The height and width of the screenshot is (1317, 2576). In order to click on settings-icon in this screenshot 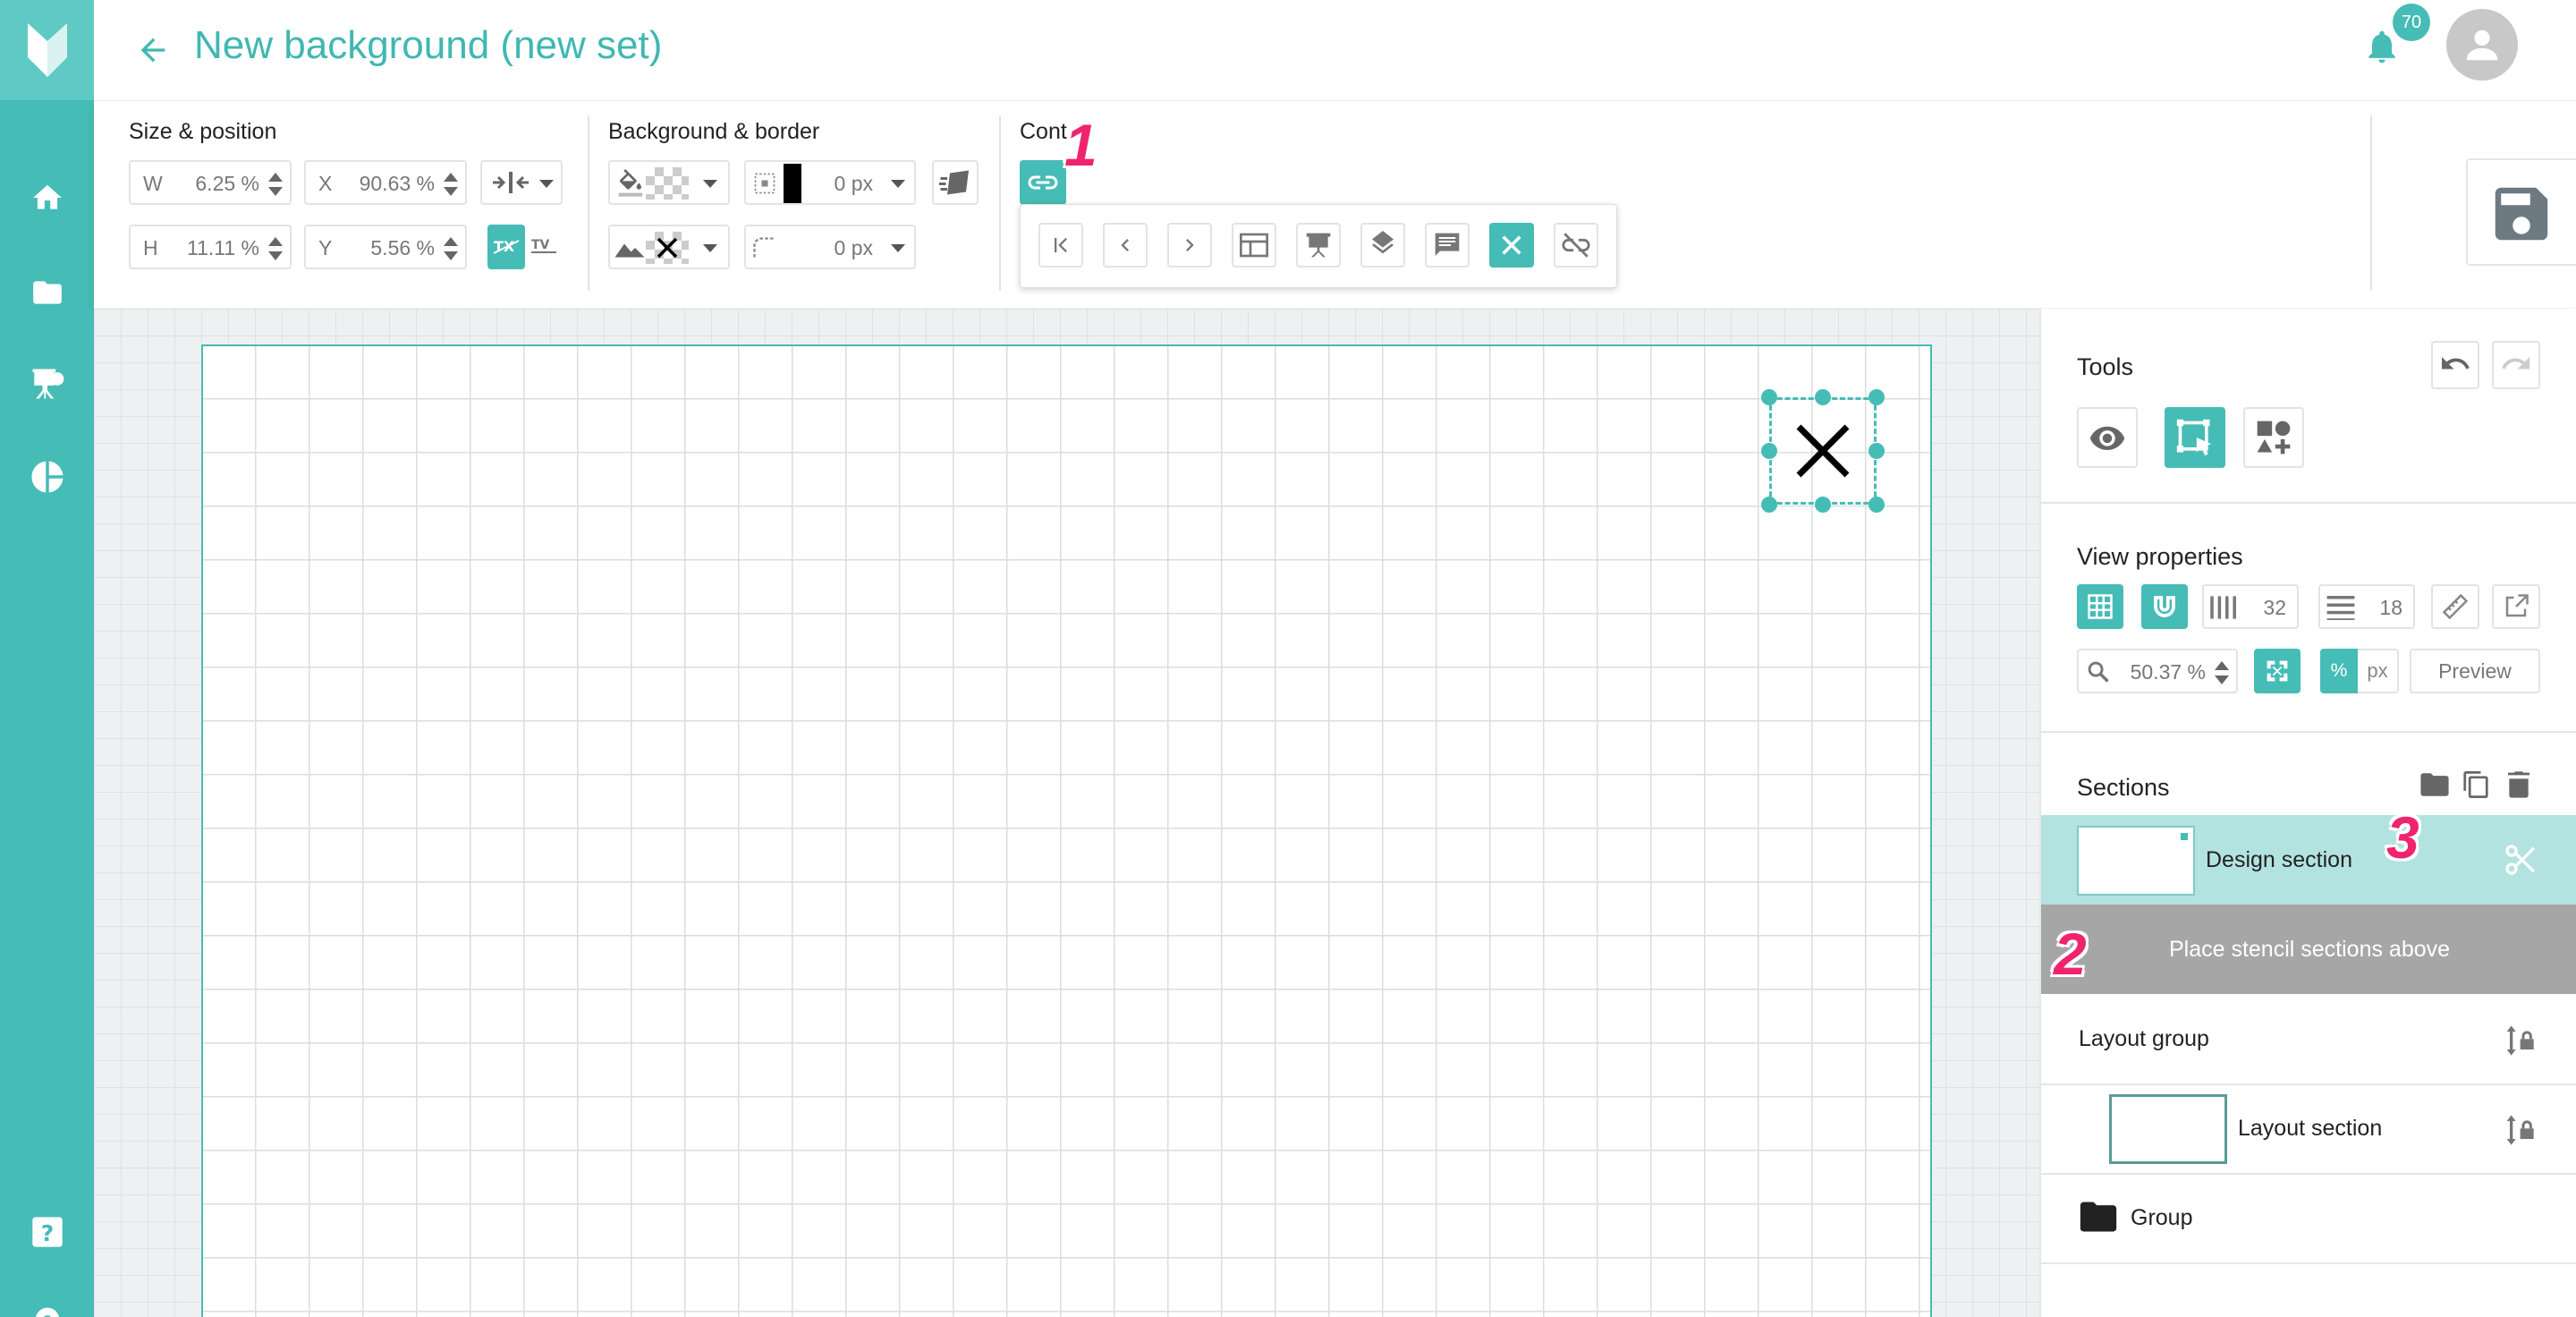, I will do `click(47, 1303)`.